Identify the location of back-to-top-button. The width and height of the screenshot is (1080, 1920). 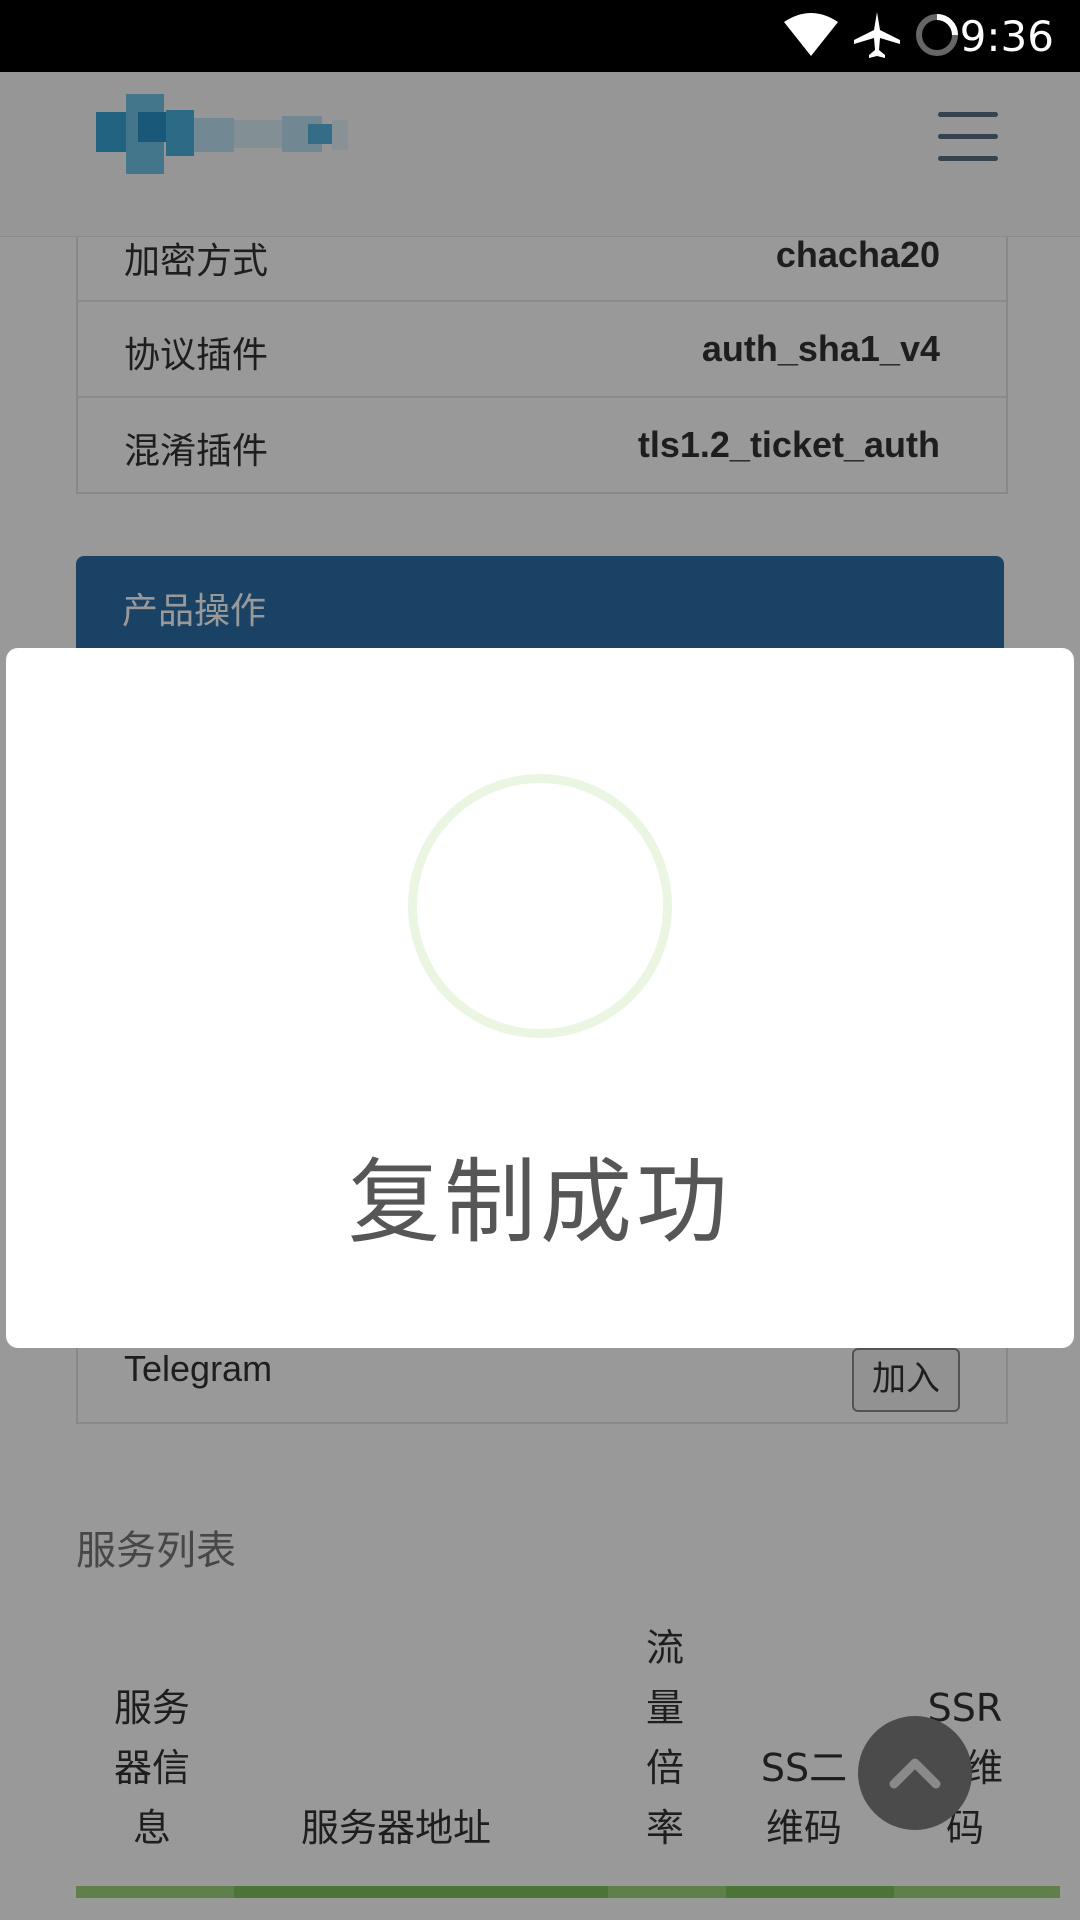
(915, 1773).